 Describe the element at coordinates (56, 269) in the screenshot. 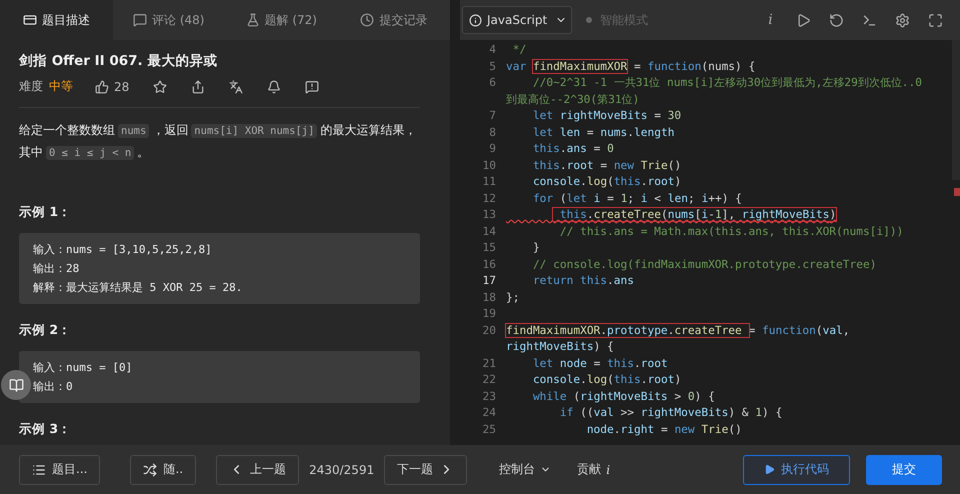

I see `example-line: 输出：28` at that location.